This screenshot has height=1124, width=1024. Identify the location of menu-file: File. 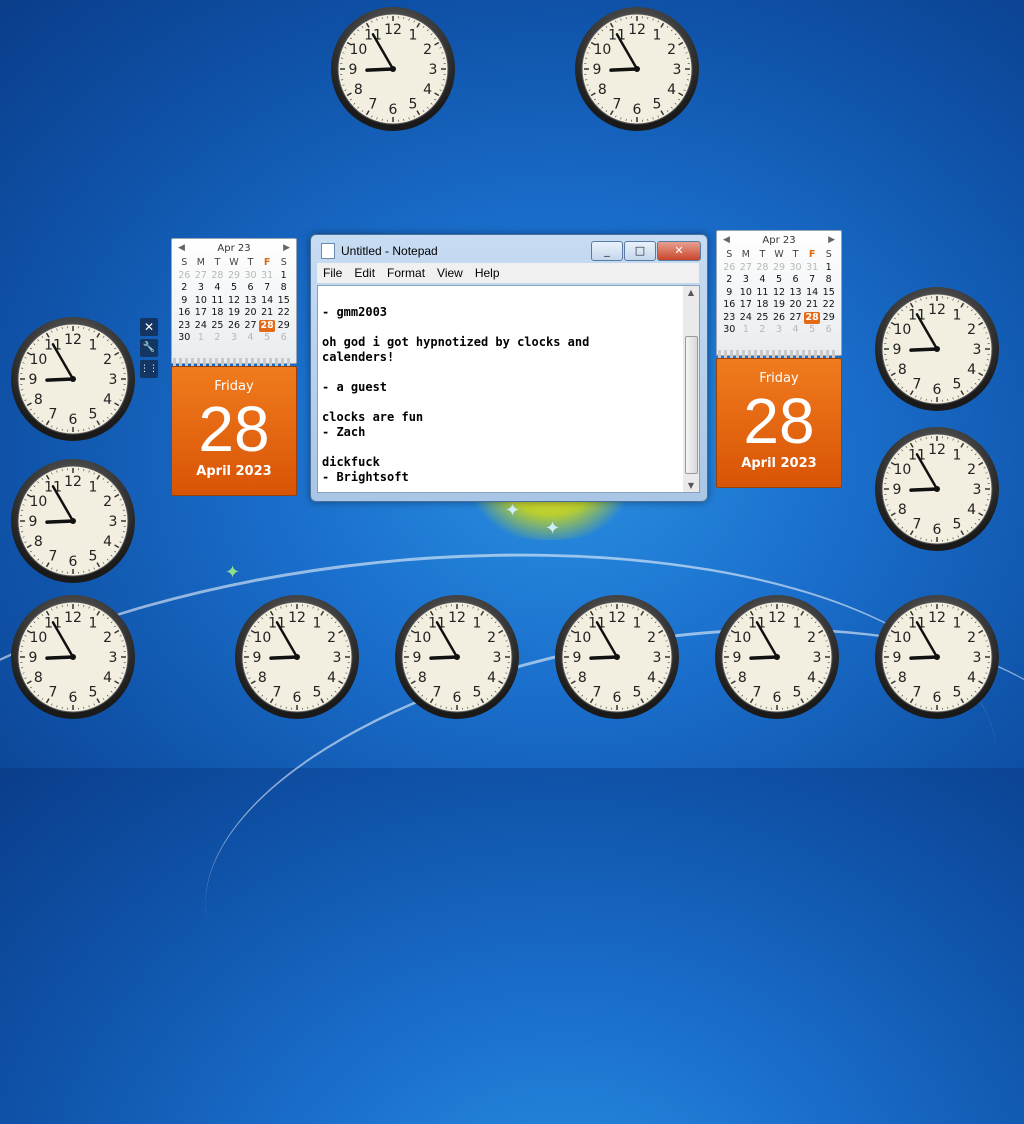
(332, 273).